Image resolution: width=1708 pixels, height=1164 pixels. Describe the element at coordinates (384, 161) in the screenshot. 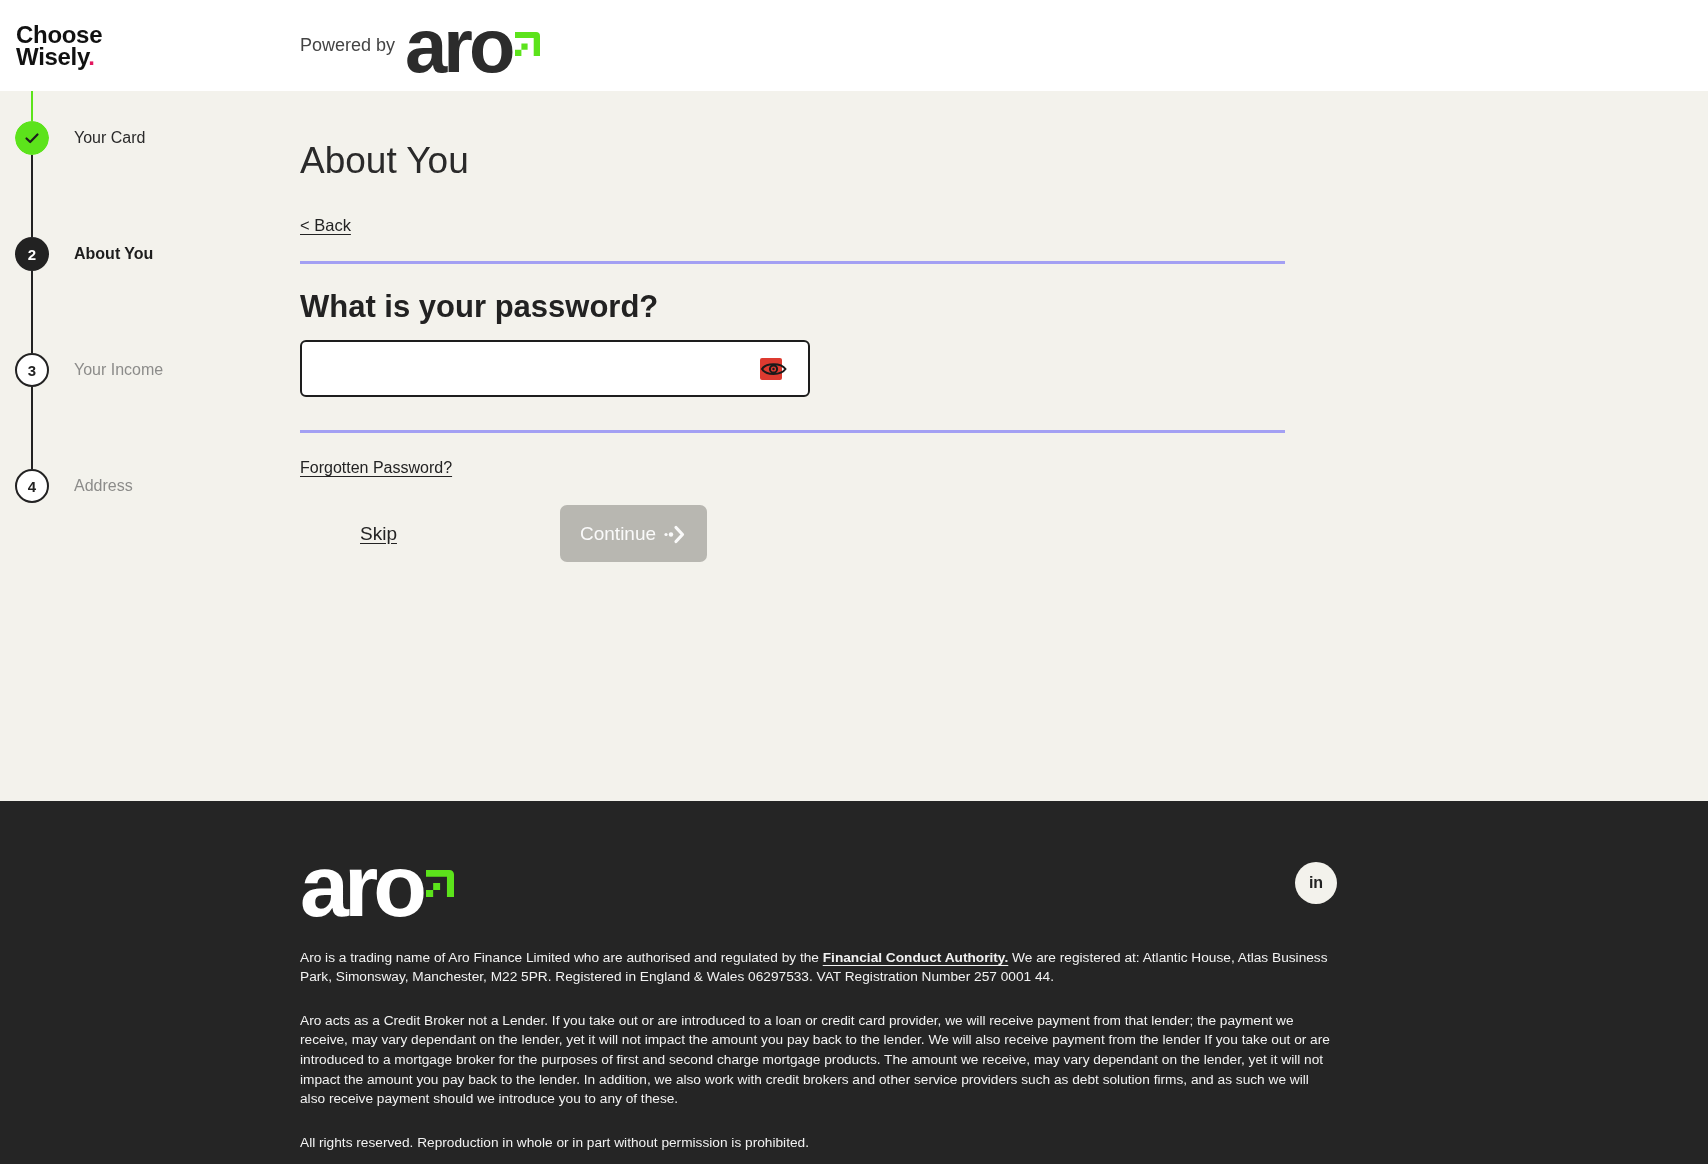

I see `page-title: About You` at that location.